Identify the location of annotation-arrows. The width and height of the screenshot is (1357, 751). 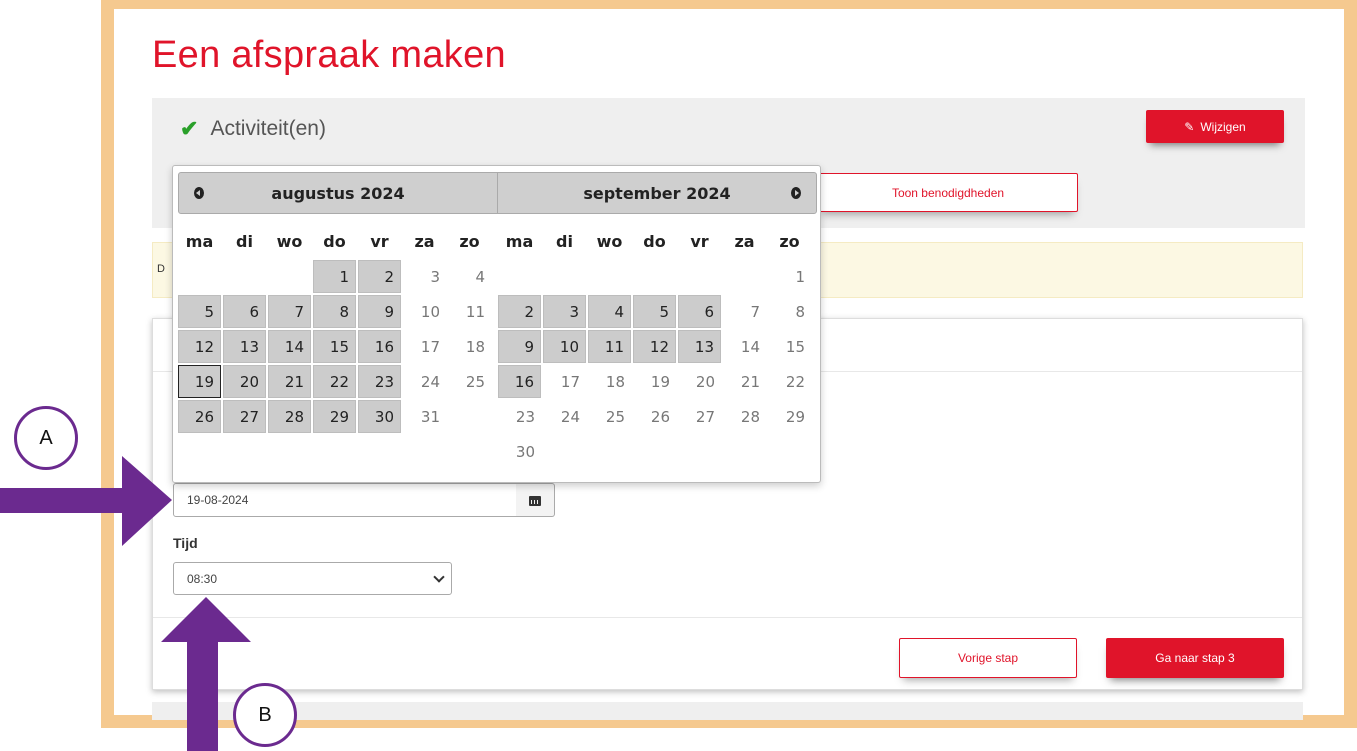
(125, 603).